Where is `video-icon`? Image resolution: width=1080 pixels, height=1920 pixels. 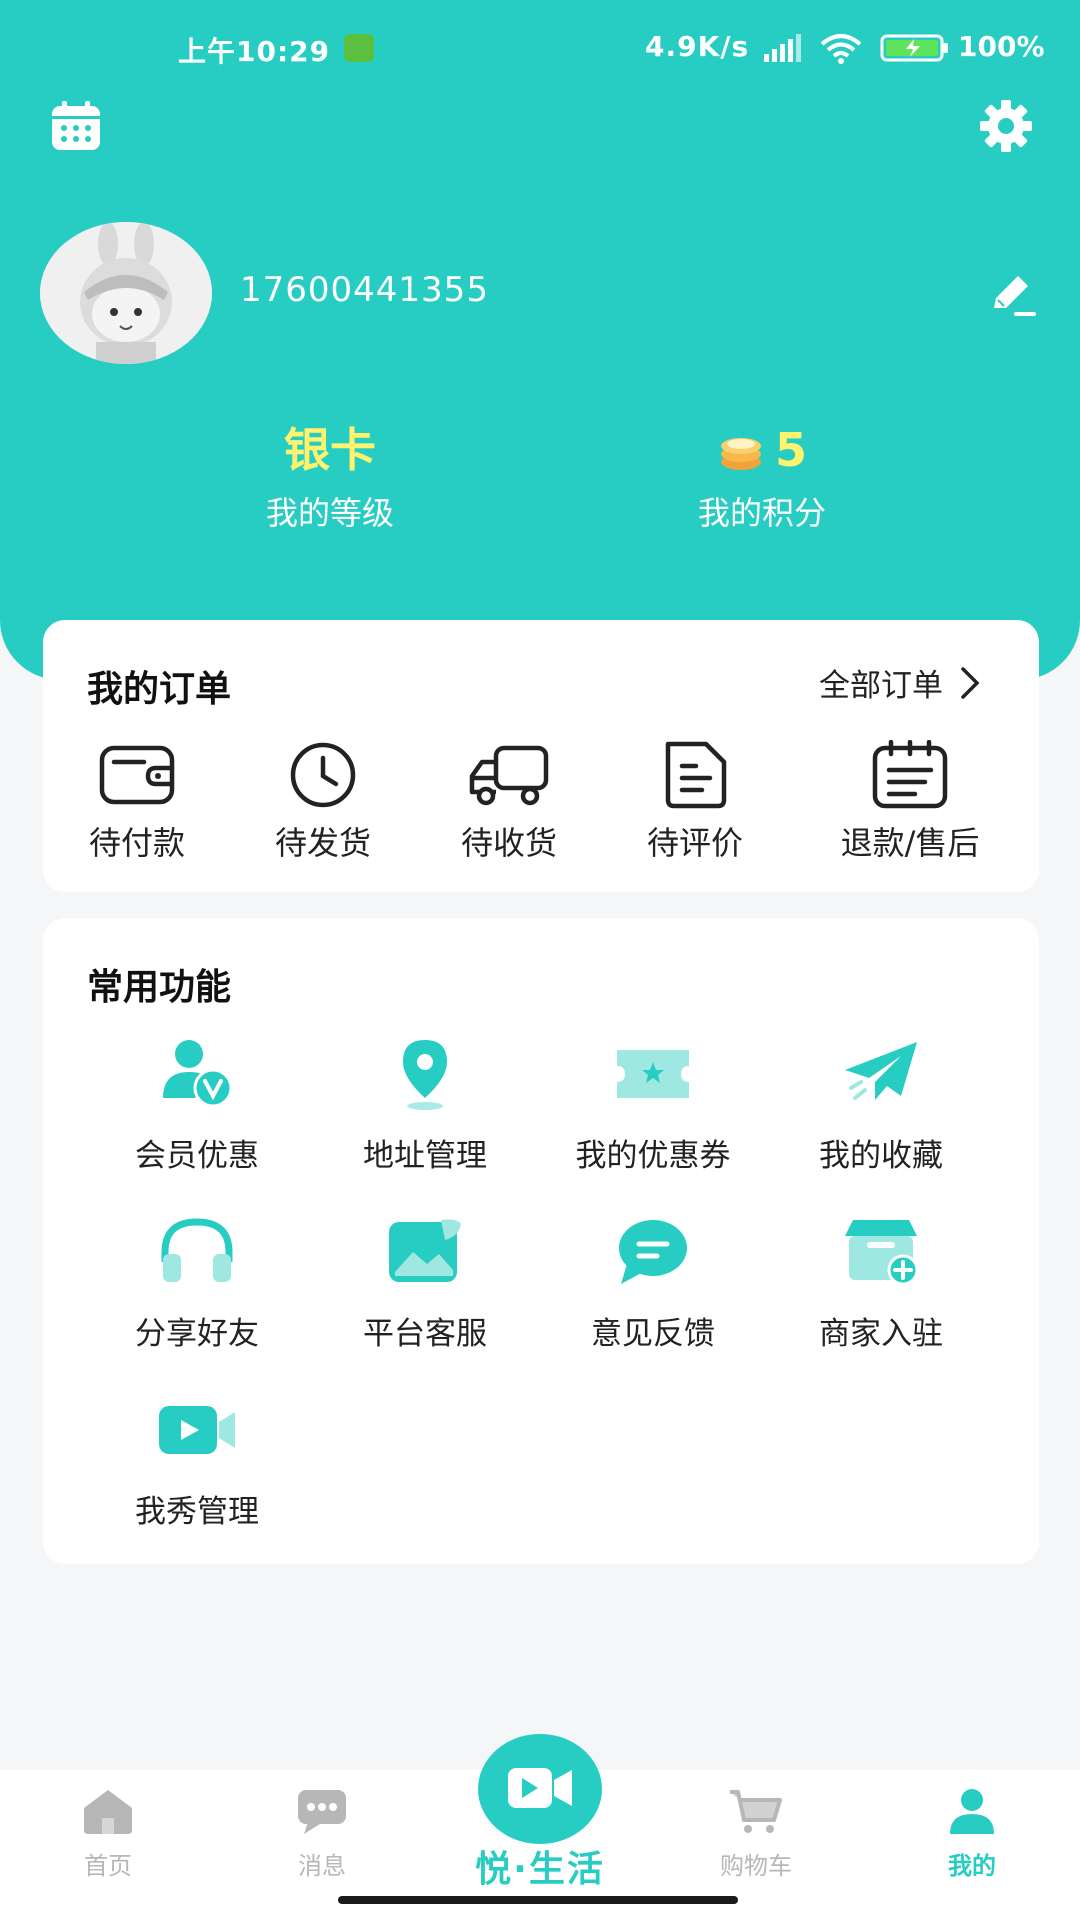 video-icon is located at coordinates (197, 1430).